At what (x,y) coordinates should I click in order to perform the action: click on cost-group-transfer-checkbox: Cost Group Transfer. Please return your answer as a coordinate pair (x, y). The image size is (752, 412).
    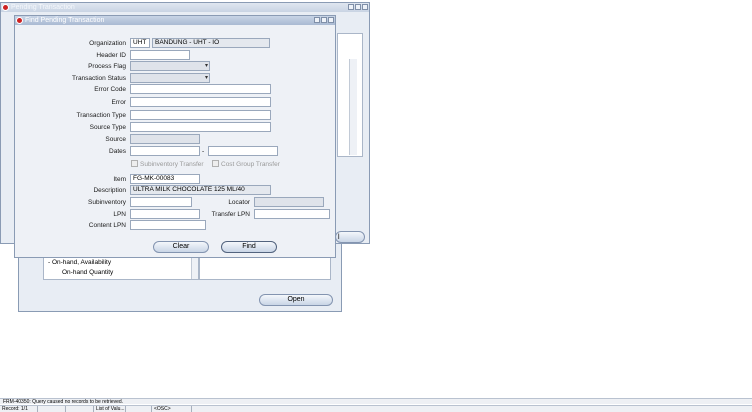
    Looking at the image, I should click on (246, 164).